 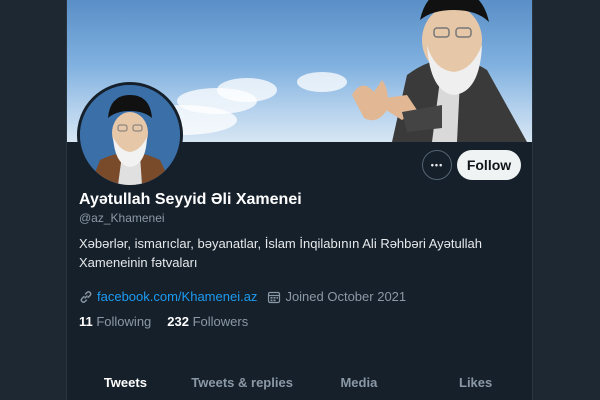 What do you see at coordinates (566, 200) in the screenshot?
I see `right-gutter` at bounding box center [566, 200].